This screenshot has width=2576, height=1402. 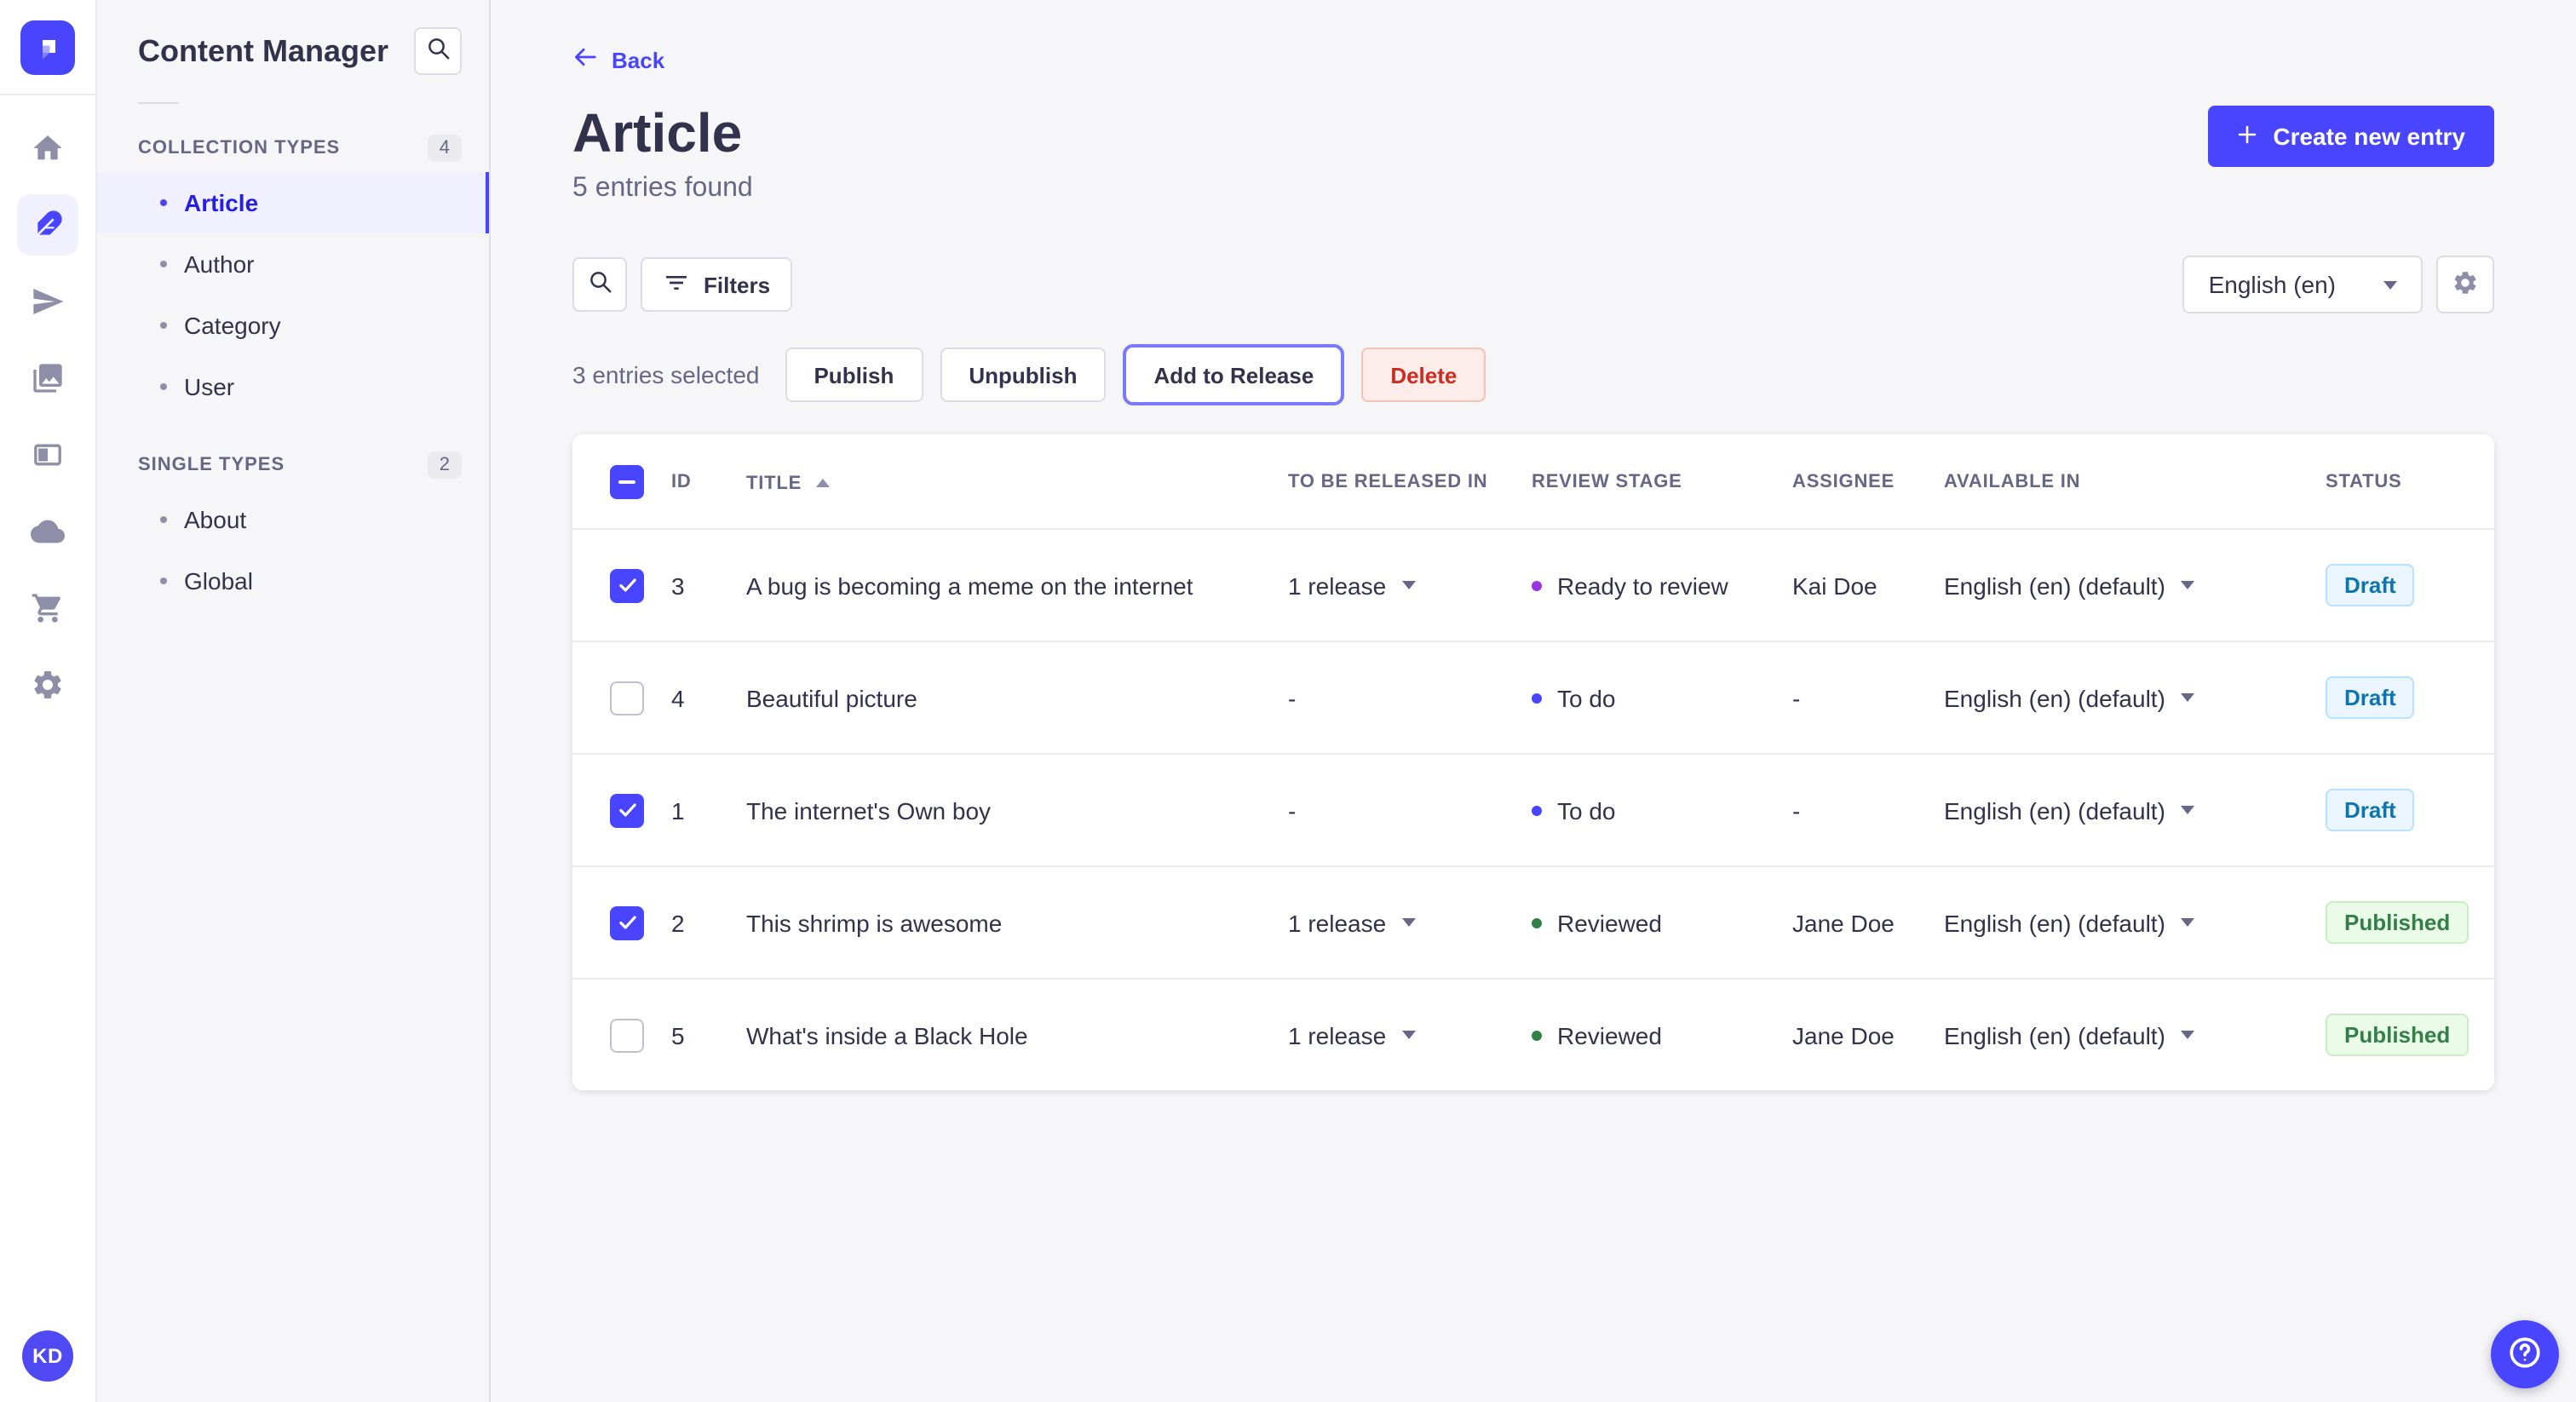 I want to click on search-button, so click(x=600, y=284).